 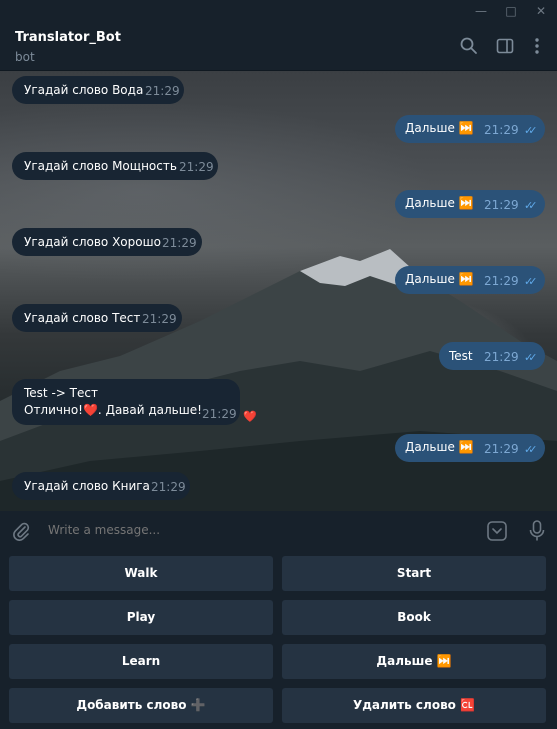 What do you see at coordinates (141, 617) in the screenshot?
I see `keyboard-button-play: Play` at bounding box center [141, 617].